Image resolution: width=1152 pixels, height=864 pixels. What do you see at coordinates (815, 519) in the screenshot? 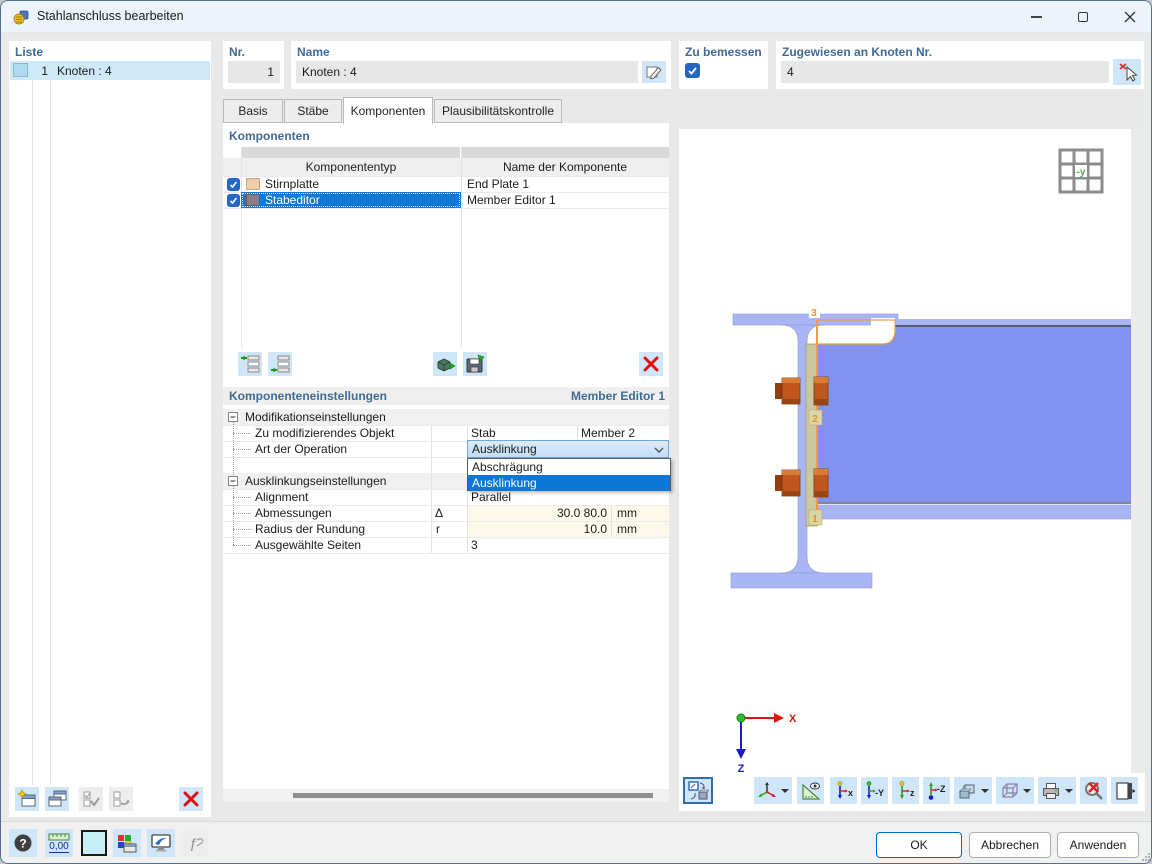
I see `side-label-1: 1` at bounding box center [815, 519].